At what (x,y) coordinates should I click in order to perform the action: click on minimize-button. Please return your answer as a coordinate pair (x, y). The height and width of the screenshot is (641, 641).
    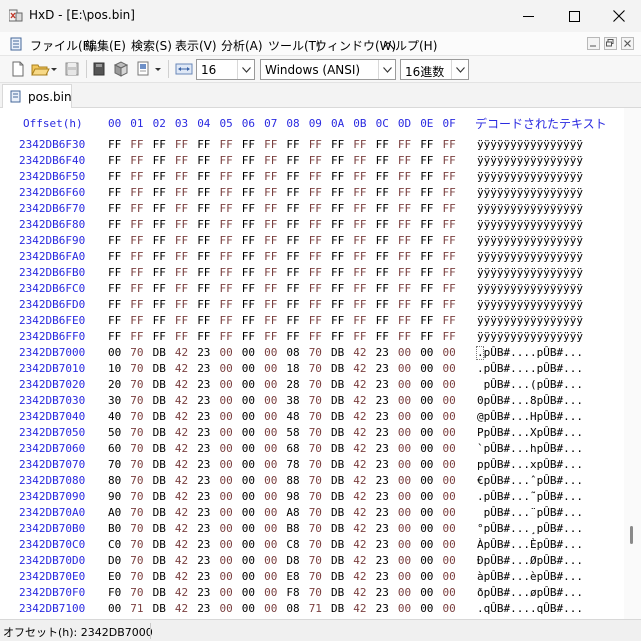
    Looking at the image, I should click on (528, 16).